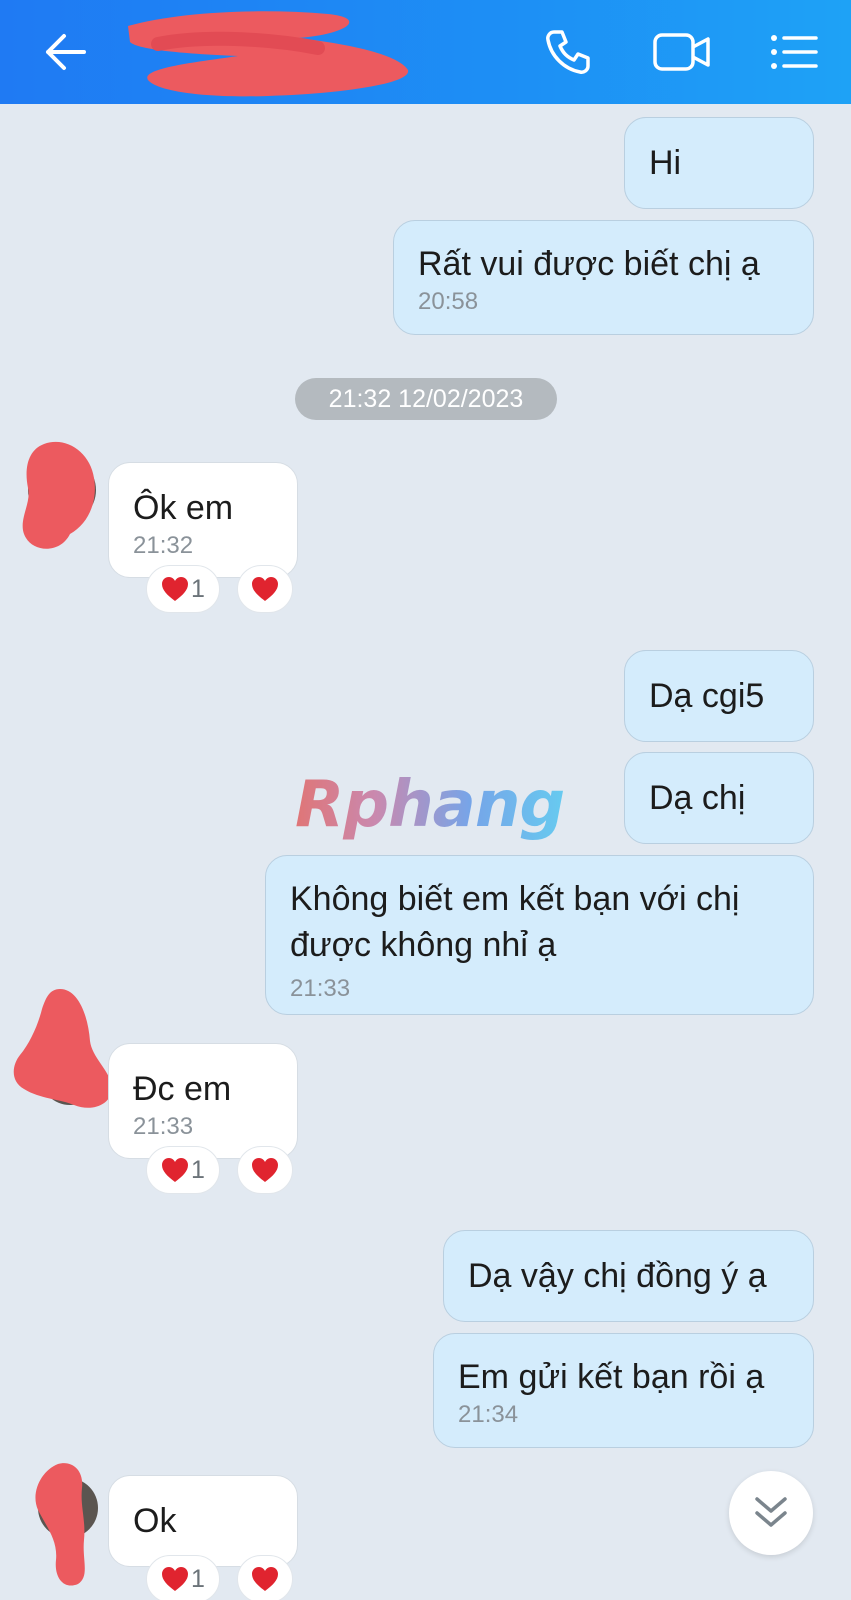  Describe the element at coordinates (203, 1521) in the screenshot. I see `incoming-message: Ok` at that location.